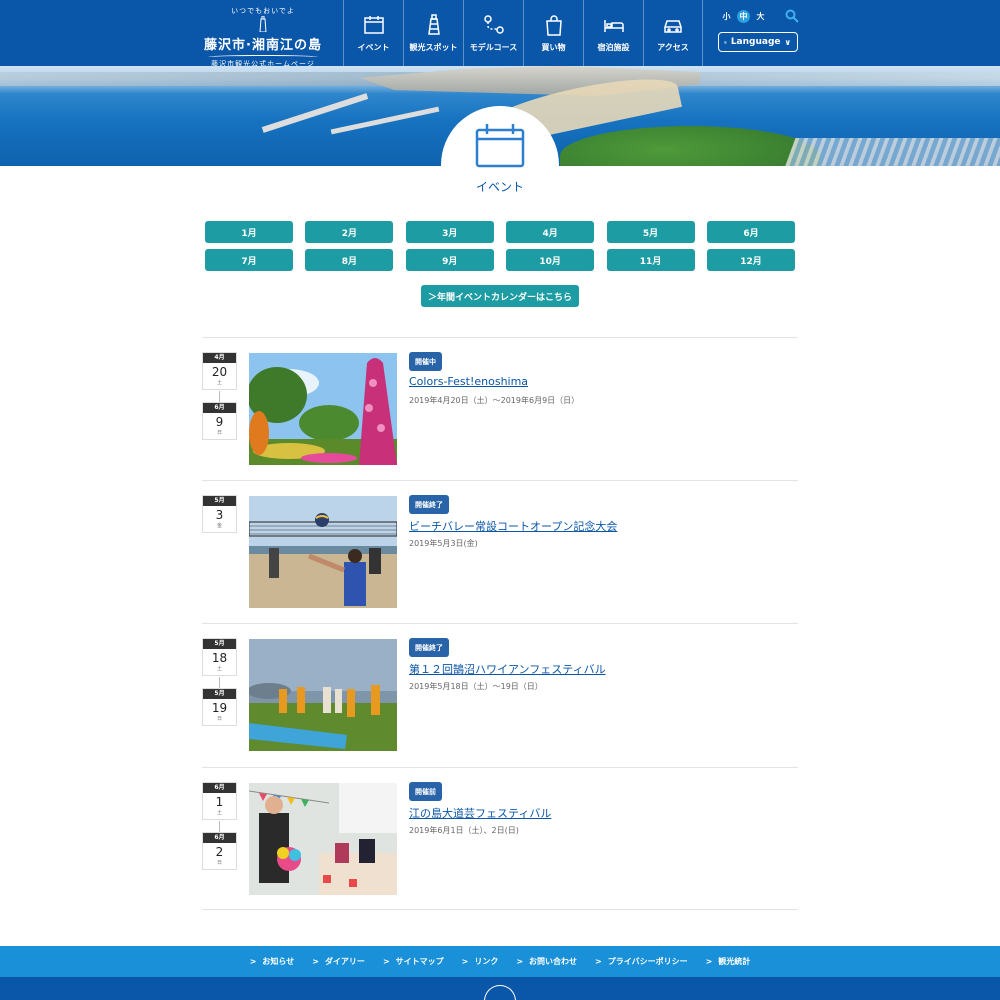 The width and height of the screenshot is (1000, 1000). I want to click on start-date: 5月 18 土, so click(219, 657).